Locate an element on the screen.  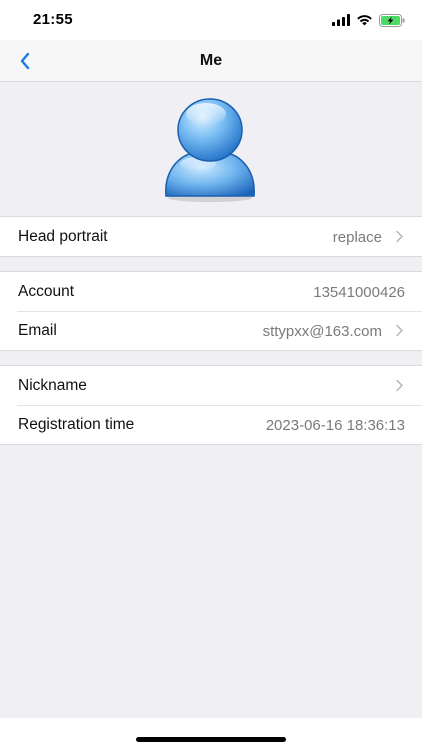
page-title: Me is located at coordinates (211, 60).